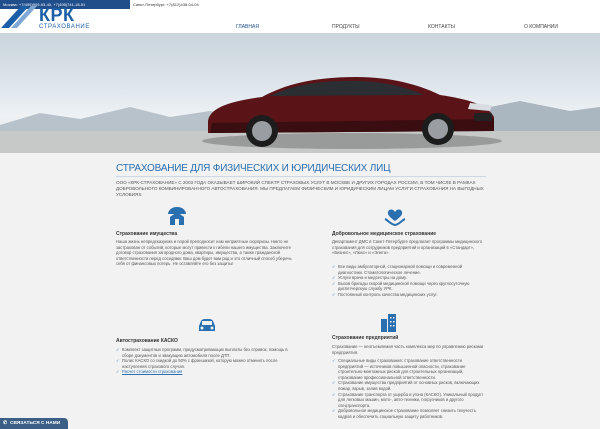  What do you see at coordinates (384, 234) in the screenshot?
I see `dms-card-title: Добровольное медицинское страхование` at bounding box center [384, 234].